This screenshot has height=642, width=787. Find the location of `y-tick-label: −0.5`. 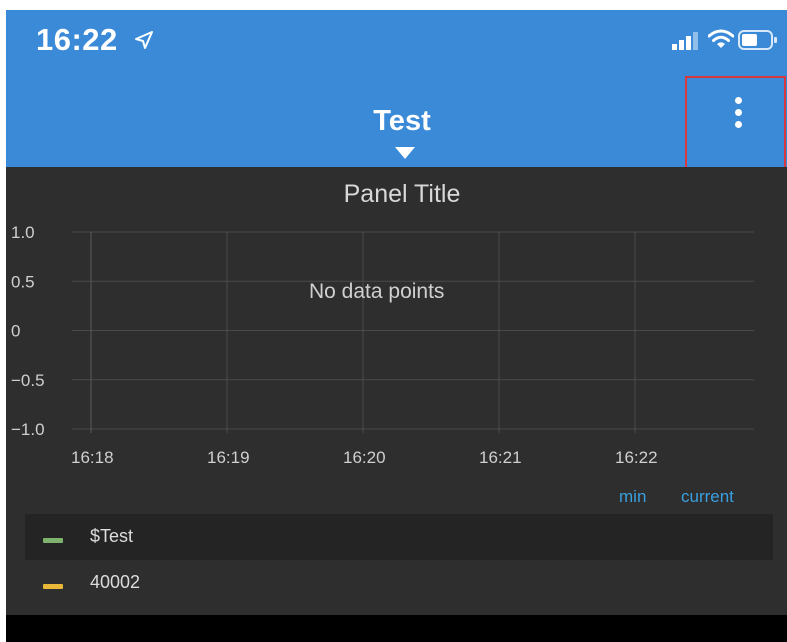

y-tick-label: −0.5 is located at coordinates (28, 380).